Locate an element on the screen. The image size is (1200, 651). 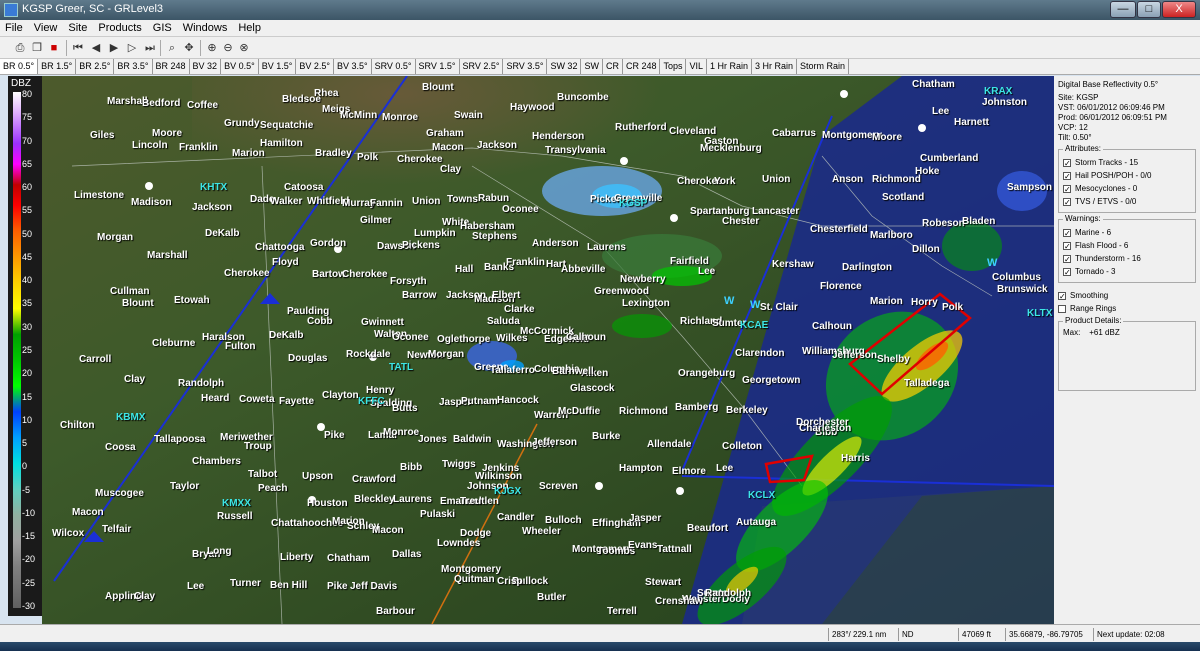
tab-srv-2-5: SRV 2.5° is located at coordinates (482, 66).